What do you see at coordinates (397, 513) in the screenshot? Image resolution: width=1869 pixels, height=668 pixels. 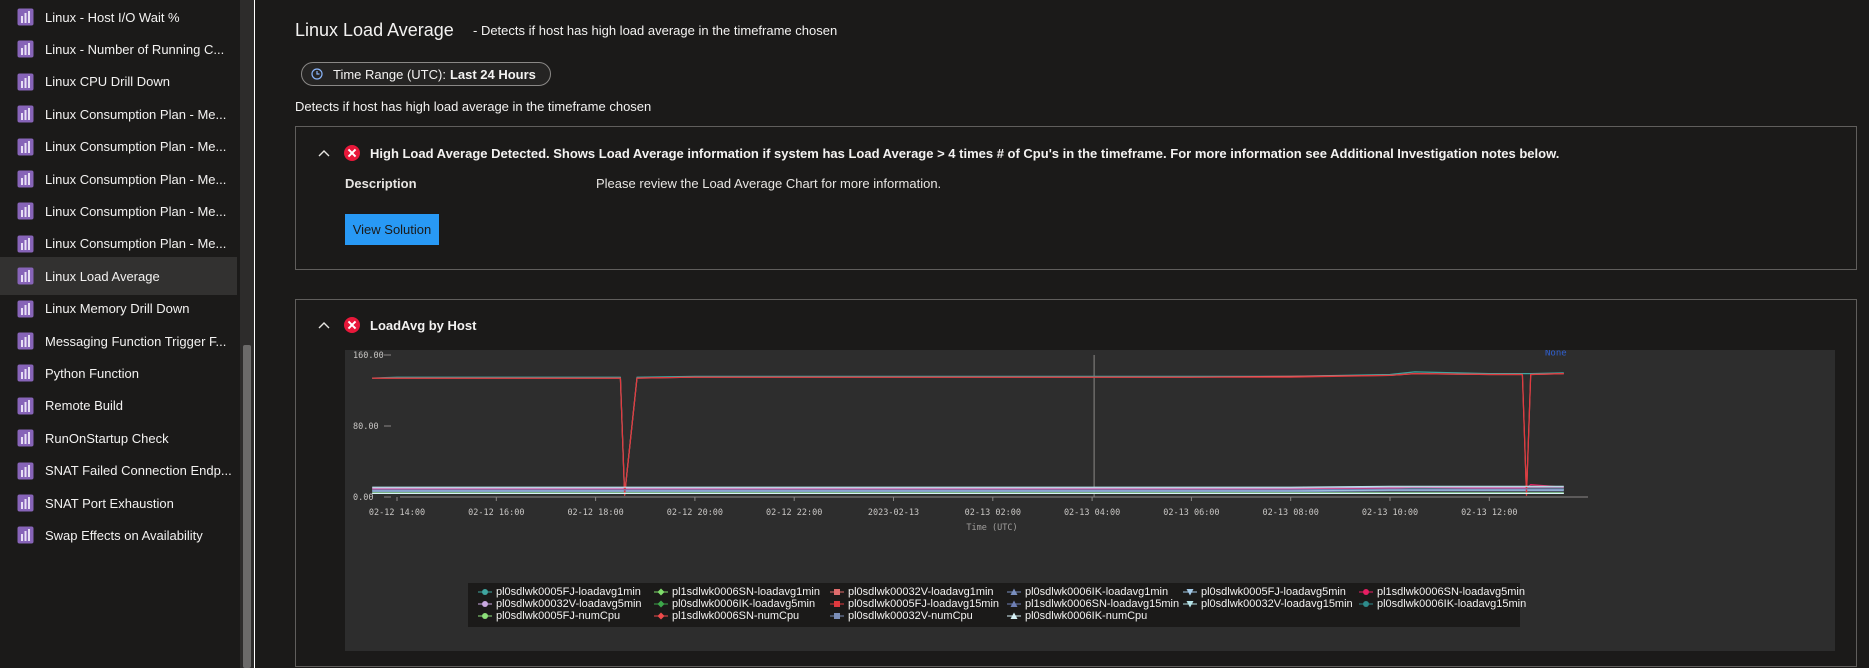 I see `x-tick-label: 02-12 14:00` at bounding box center [397, 513].